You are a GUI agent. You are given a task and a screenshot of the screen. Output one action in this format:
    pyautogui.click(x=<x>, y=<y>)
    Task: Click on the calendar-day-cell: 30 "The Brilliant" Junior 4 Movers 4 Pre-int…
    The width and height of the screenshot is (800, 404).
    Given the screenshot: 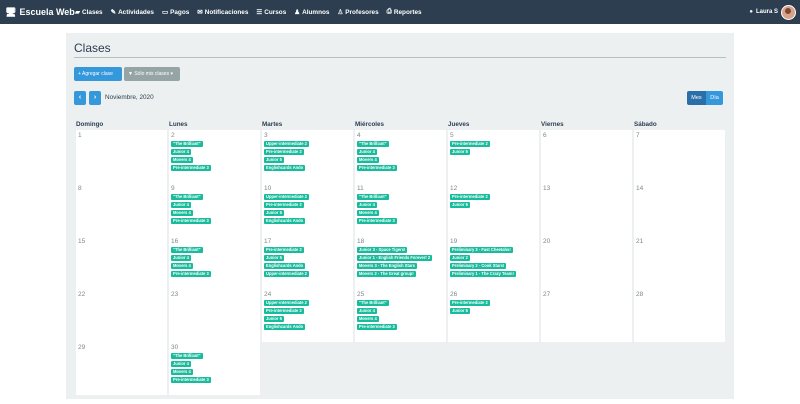 What is the action you would take?
    pyautogui.click(x=214, y=368)
    